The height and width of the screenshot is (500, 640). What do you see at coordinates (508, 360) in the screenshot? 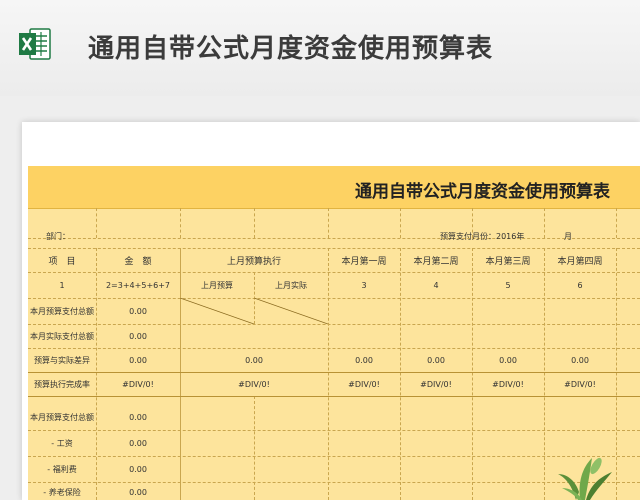
I see `row-w3: 0.00` at bounding box center [508, 360].